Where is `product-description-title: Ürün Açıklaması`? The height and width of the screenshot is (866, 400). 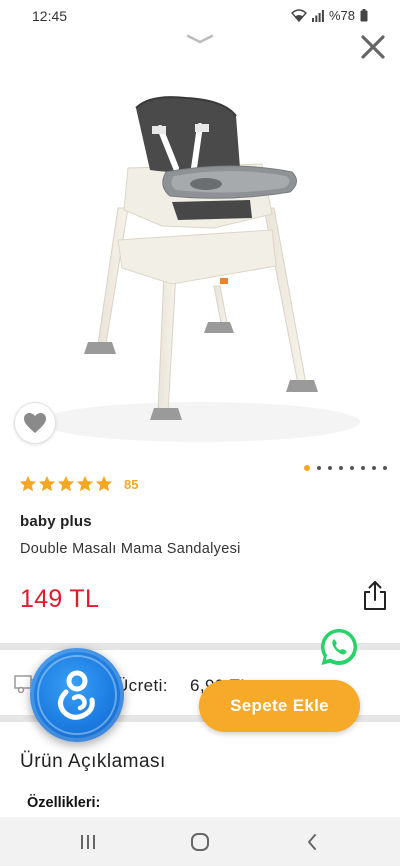 product-description-title: Ürün Açıklaması is located at coordinates (93, 762).